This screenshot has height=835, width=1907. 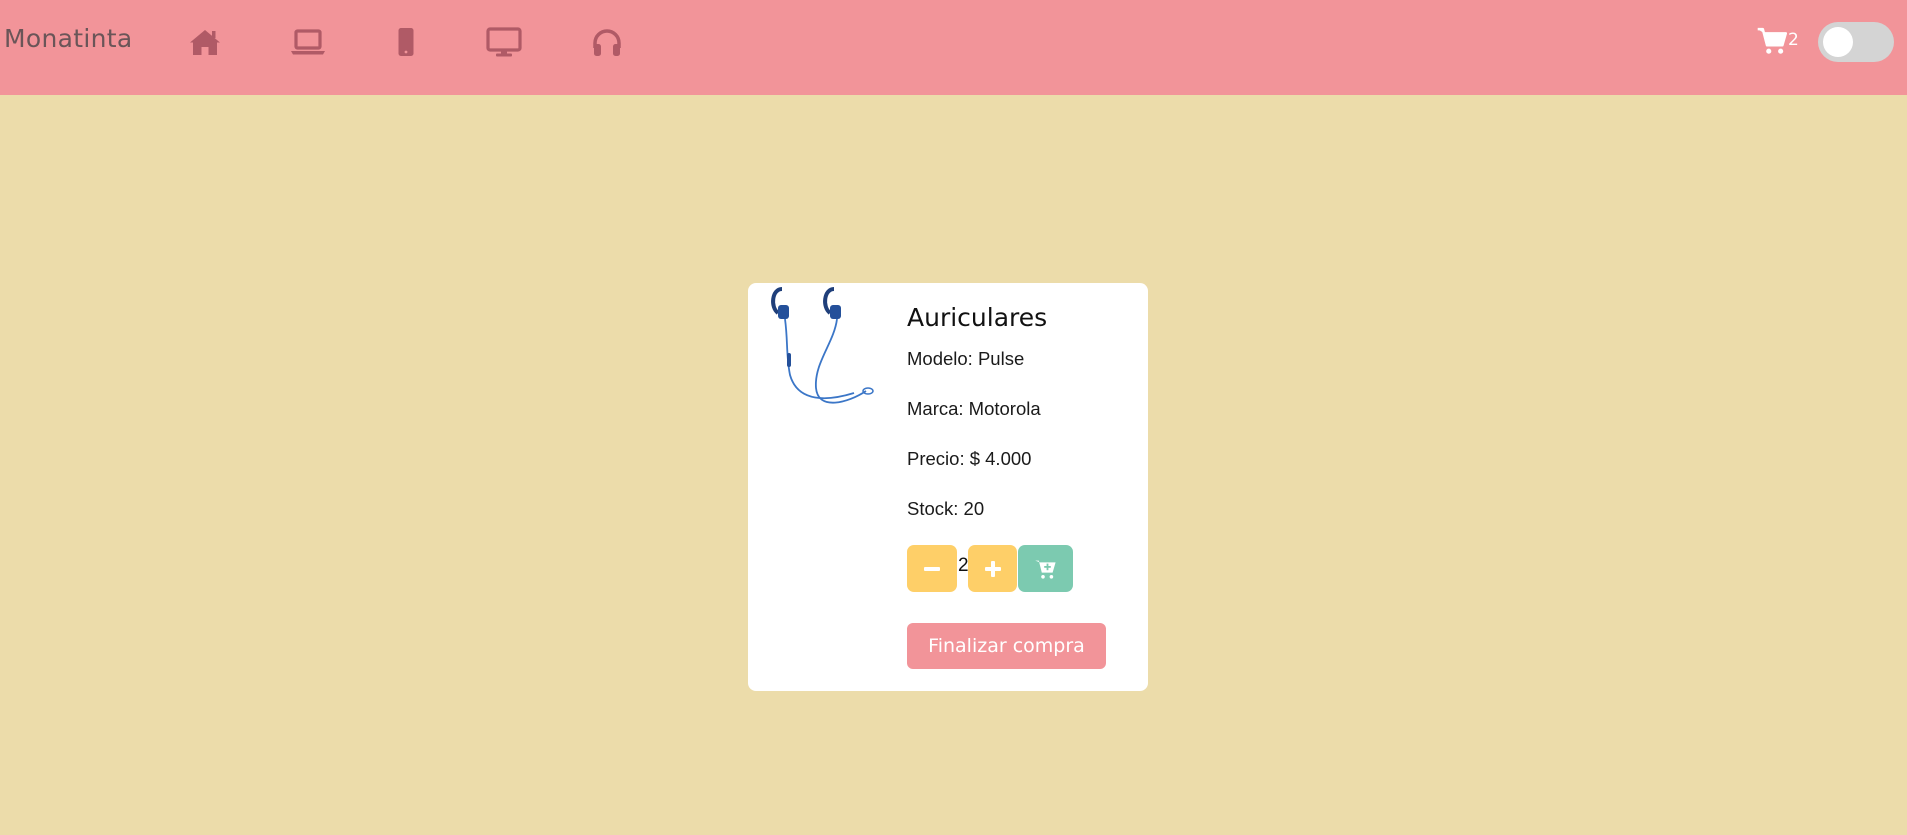 I want to click on increase-quantity-button, so click(x=992, y=568).